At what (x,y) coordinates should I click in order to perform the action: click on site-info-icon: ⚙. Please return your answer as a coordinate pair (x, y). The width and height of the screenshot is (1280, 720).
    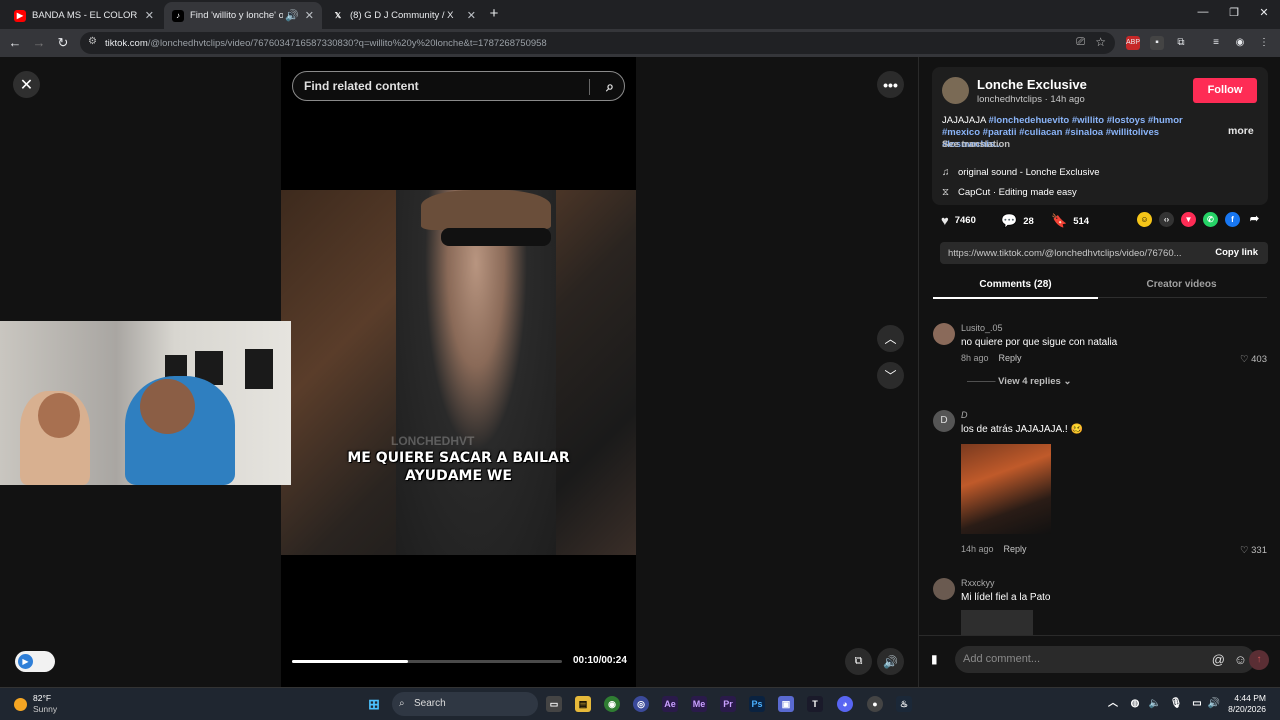
    Looking at the image, I should click on (92, 41).